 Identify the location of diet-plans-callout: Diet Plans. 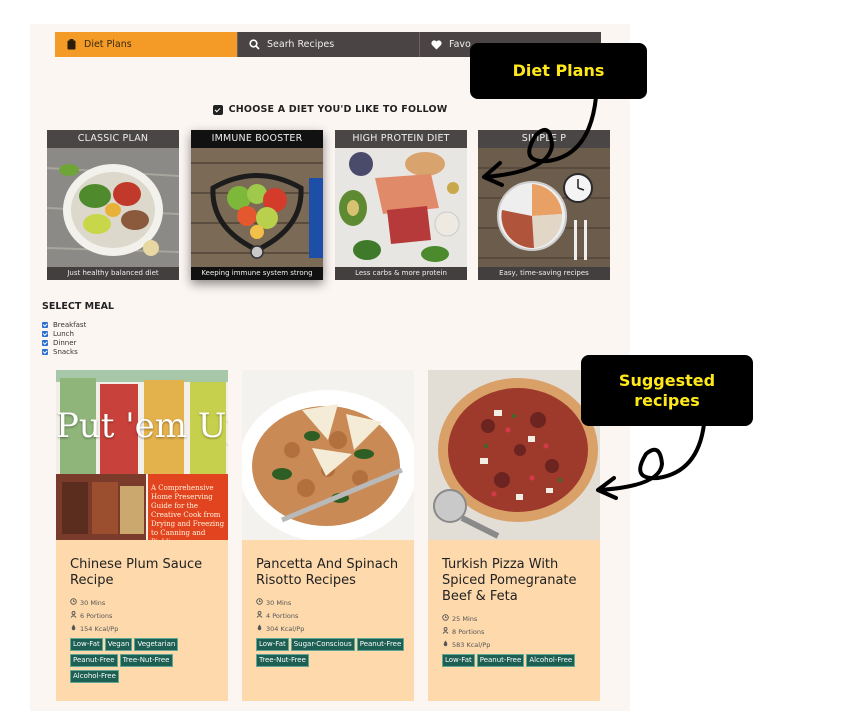
(558, 71).